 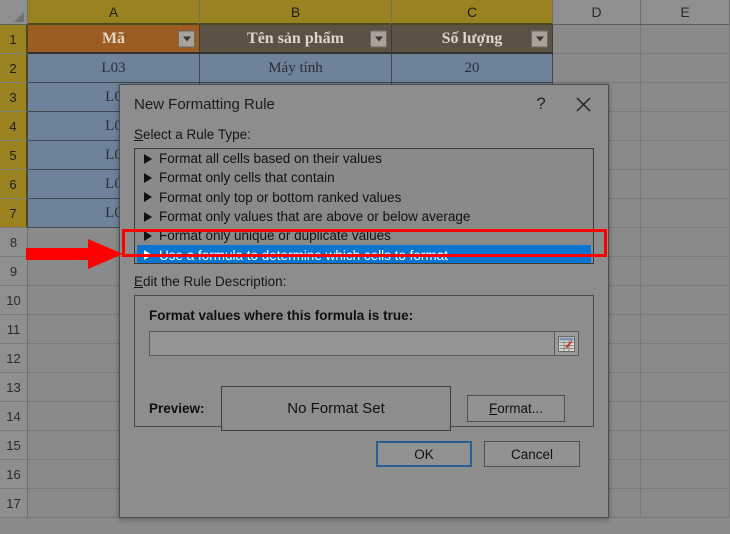 What do you see at coordinates (685, 387) in the screenshot?
I see `cell-E13` at bounding box center [685, 387].